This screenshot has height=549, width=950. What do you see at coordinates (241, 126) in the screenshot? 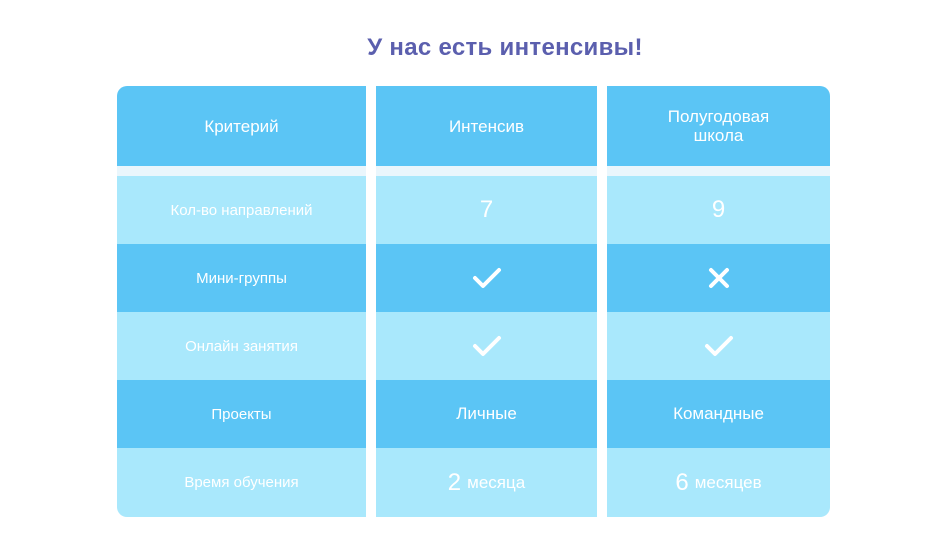
I see `header-criterion: Критерий` at bounding box center [241, 126].